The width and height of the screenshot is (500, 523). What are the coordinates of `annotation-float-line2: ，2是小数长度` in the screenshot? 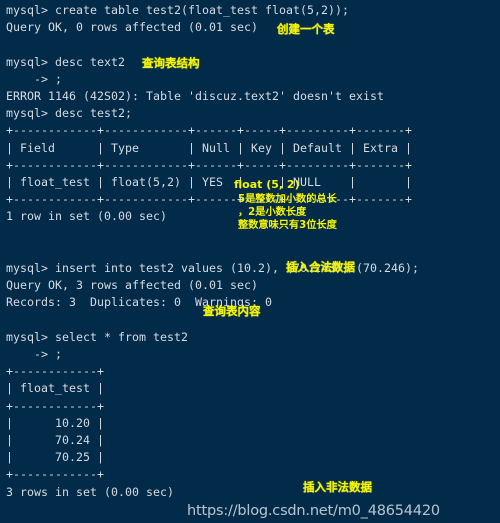 It's located at (272, 212).